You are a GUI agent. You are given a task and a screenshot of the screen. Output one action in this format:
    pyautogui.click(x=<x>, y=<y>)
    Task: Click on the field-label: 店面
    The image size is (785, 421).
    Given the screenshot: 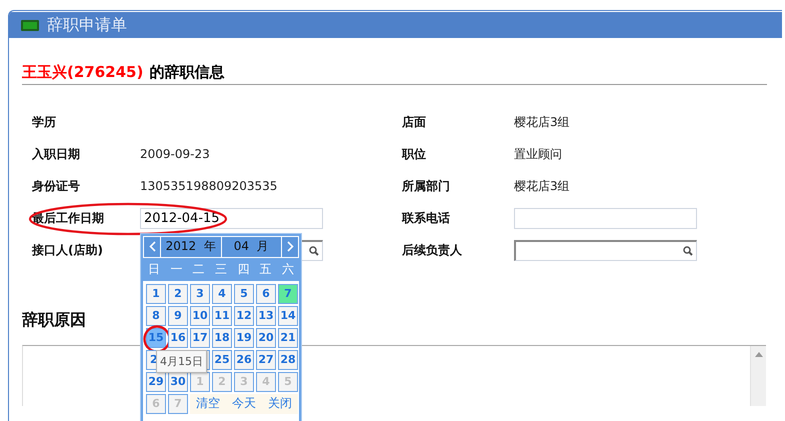 What is the action you would take?
    pyautogui.click(x=414, y=122)
    